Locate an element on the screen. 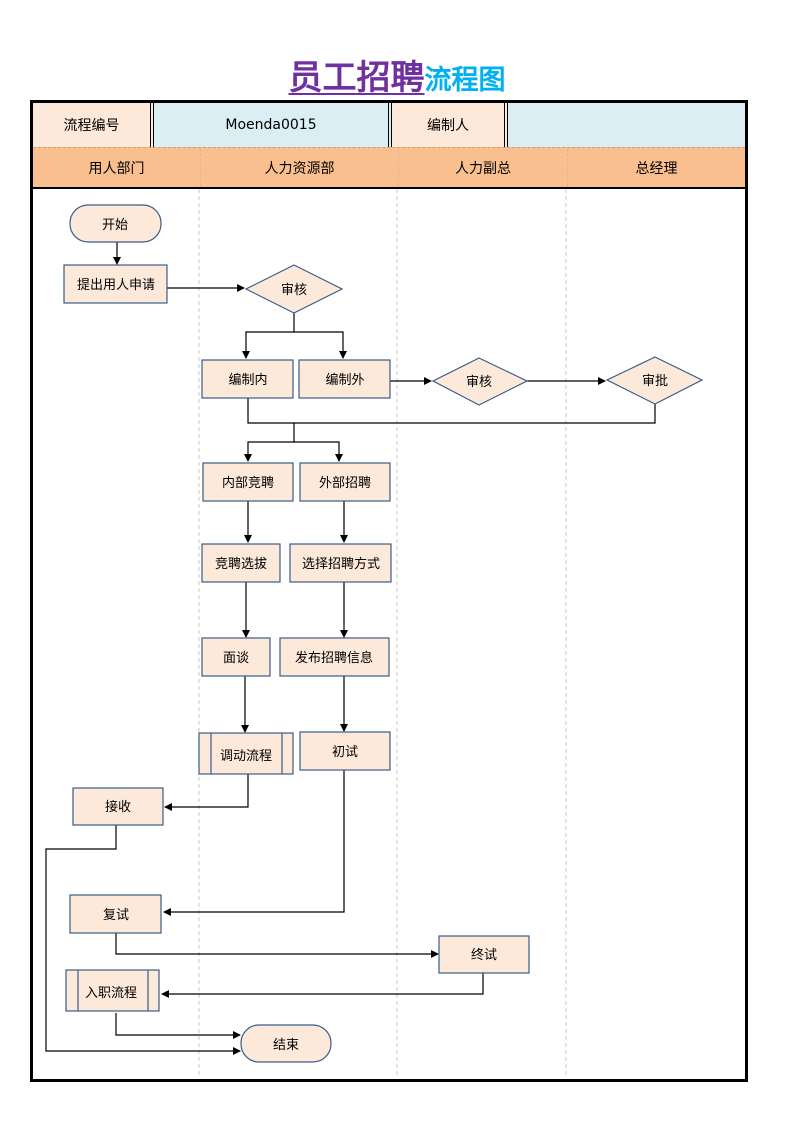  label-apply: 提出用人申请 is located at coordinates (116, 285).